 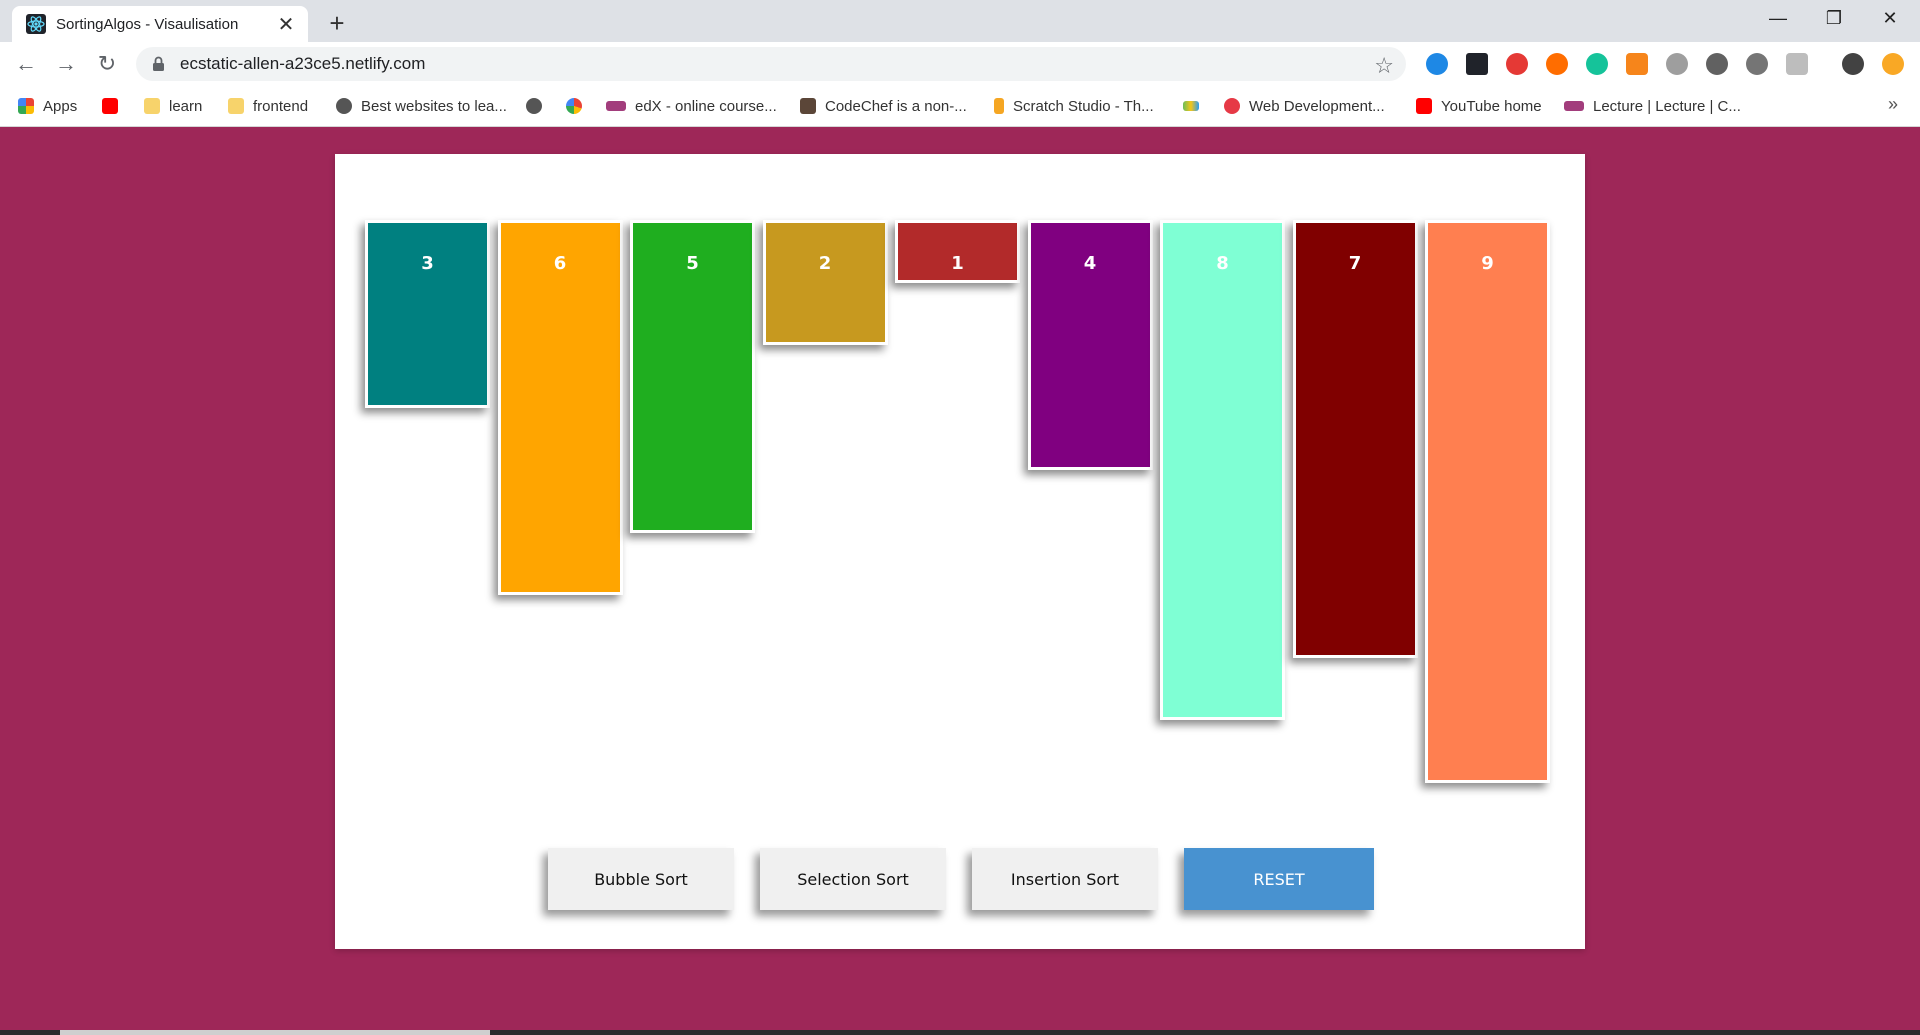 What do you see at coordinates (1677, 64) in the screenshot?
I see `extension-gray-icon` at bounding box center [1677, 64].